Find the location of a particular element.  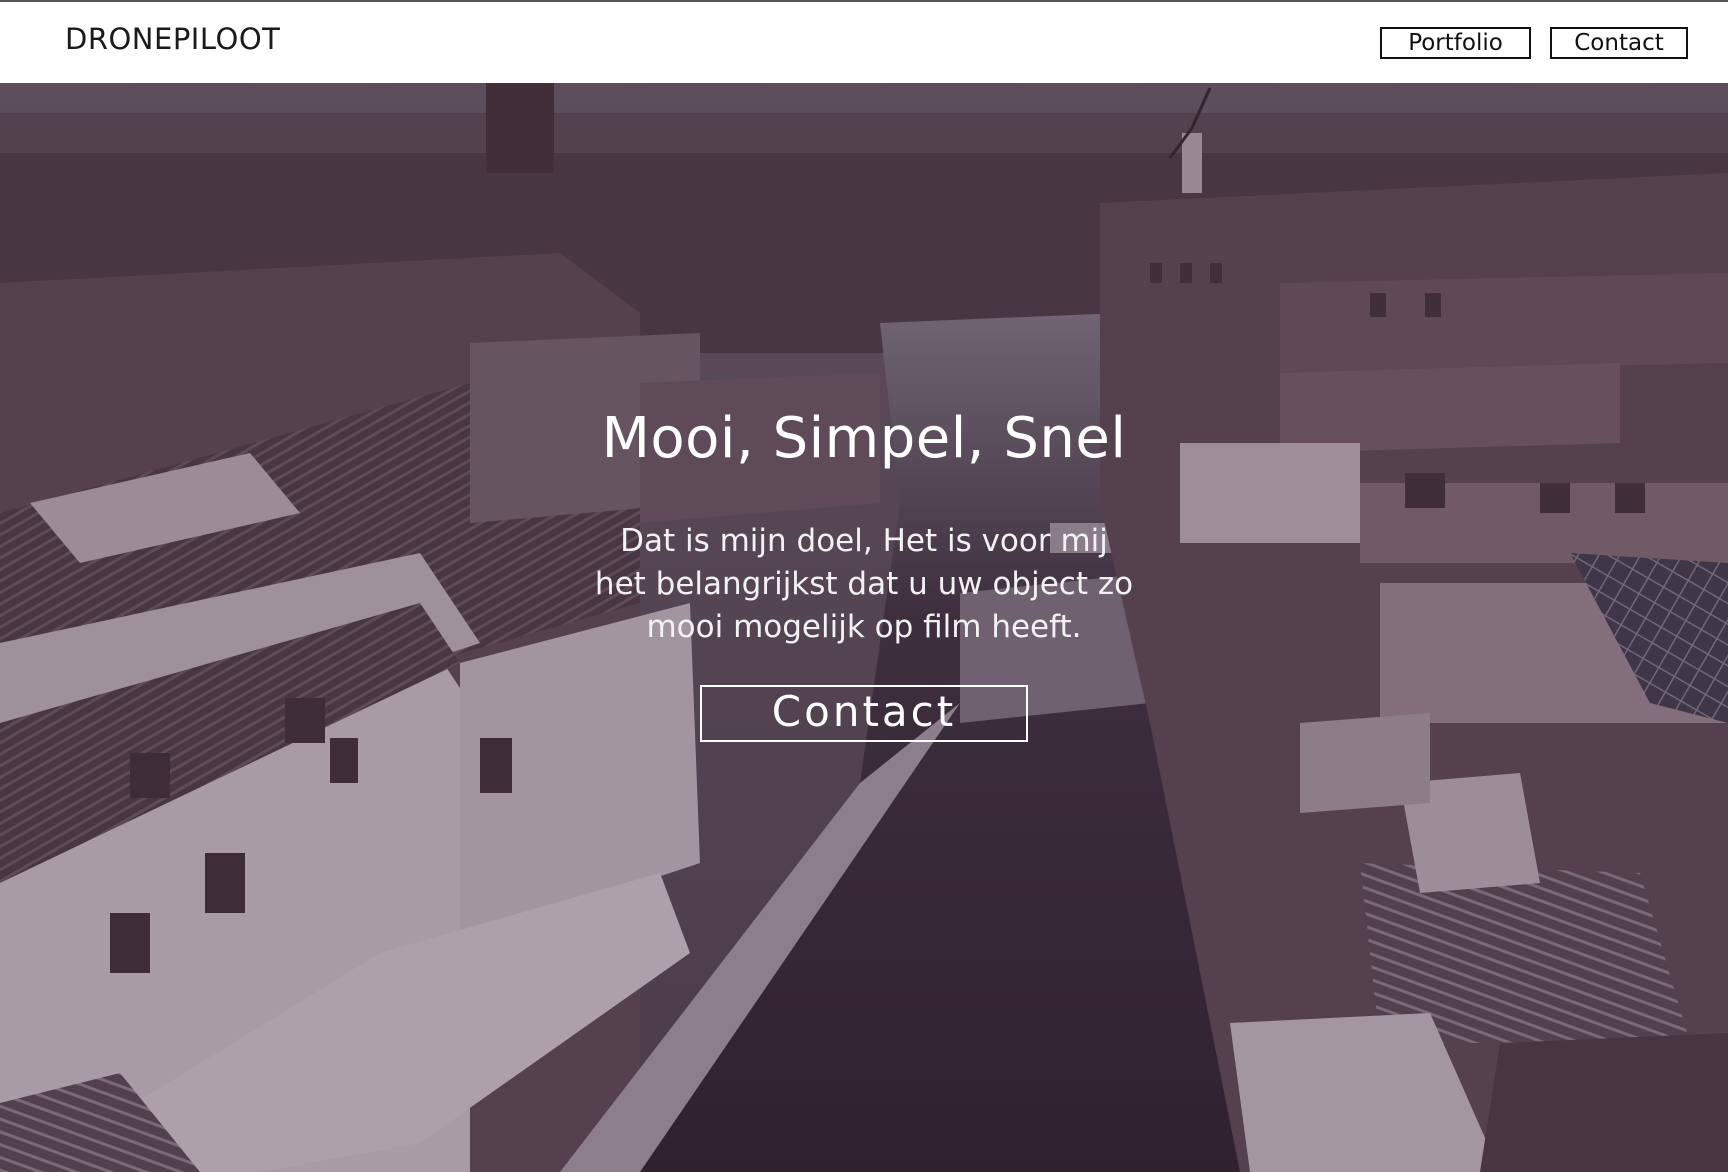

hero-title: Mooi, Simpel, Snel is located at coordinates (864, 438).